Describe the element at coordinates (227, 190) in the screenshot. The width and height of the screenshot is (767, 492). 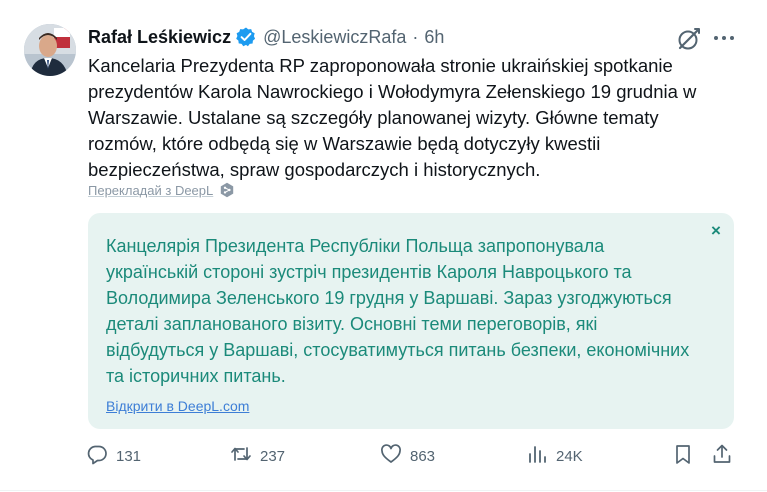
I see `deepl-icon` at that location.